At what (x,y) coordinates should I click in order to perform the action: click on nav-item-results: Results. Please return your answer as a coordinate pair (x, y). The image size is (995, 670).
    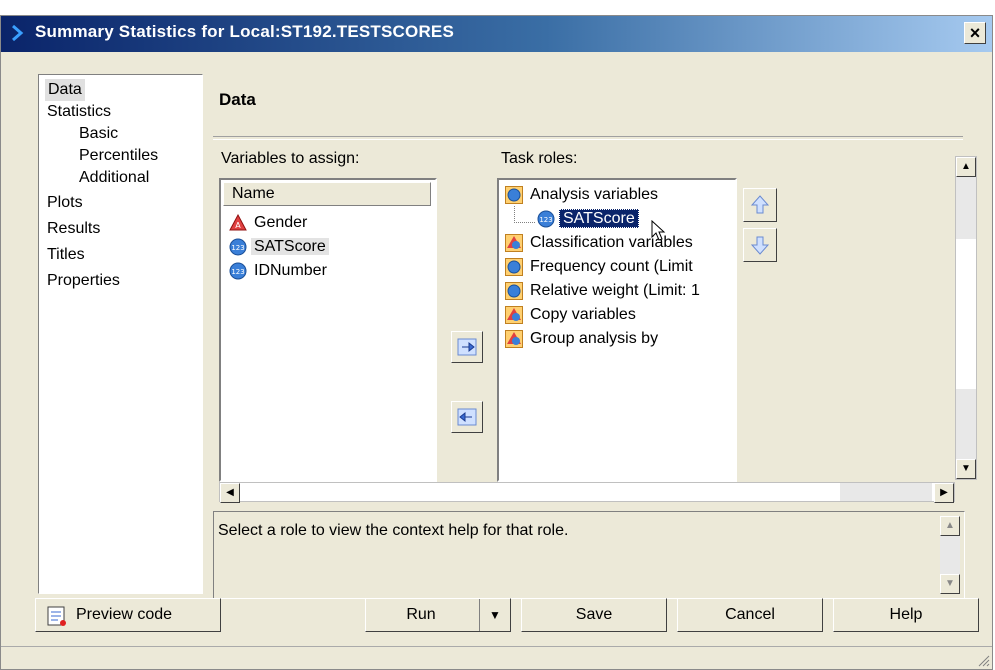
    Looking at the image, I should click on (73, 229).